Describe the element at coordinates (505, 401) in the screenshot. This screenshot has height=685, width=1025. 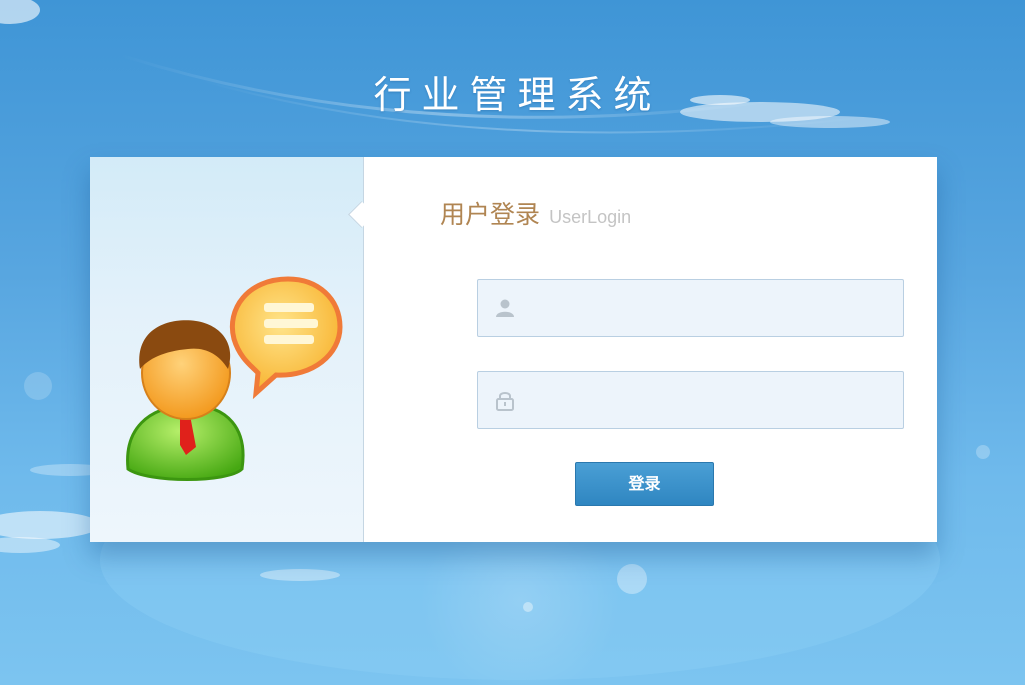
I see `lock-icon` at that location.